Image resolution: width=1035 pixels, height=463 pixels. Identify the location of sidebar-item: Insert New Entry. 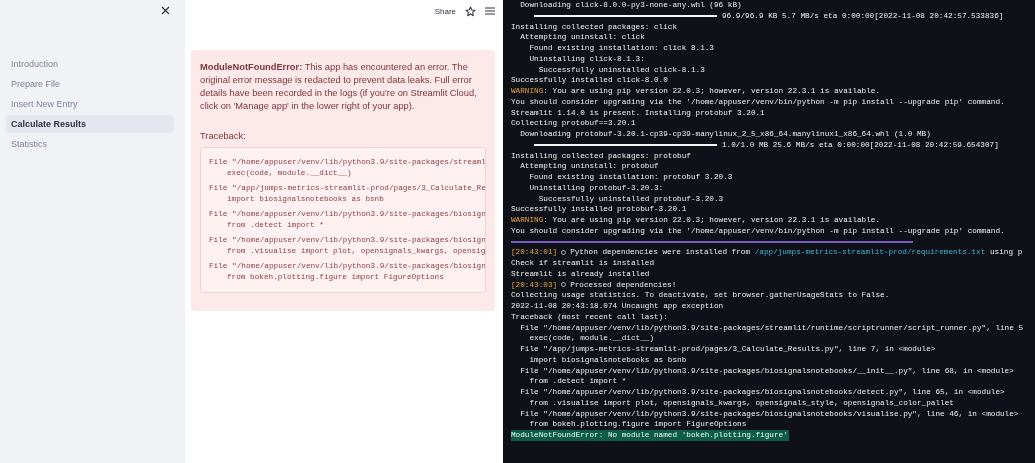
(90, 104).